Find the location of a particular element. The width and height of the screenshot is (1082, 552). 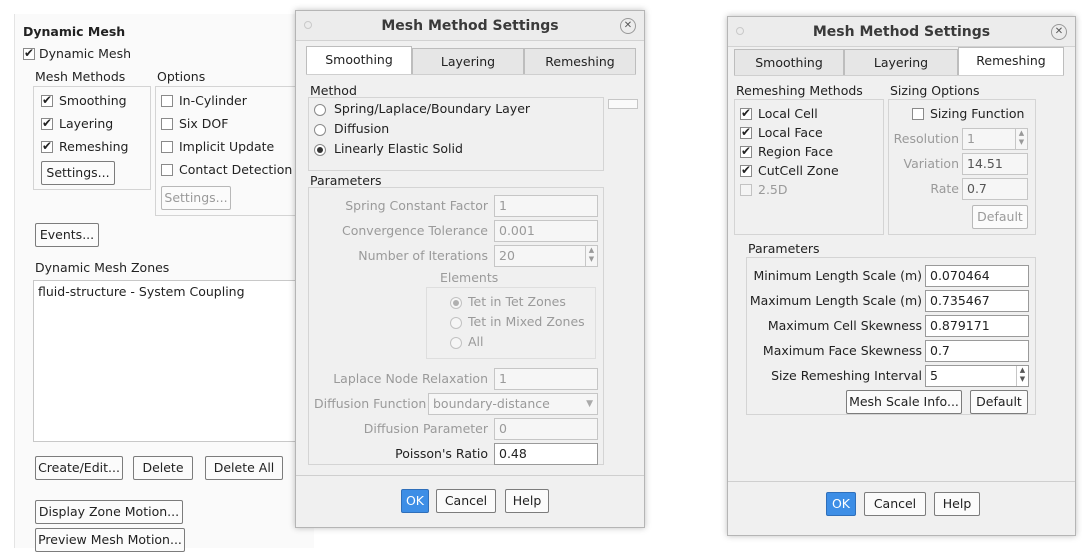

linearly-elastic-radio is located at coordinates (320, 150).